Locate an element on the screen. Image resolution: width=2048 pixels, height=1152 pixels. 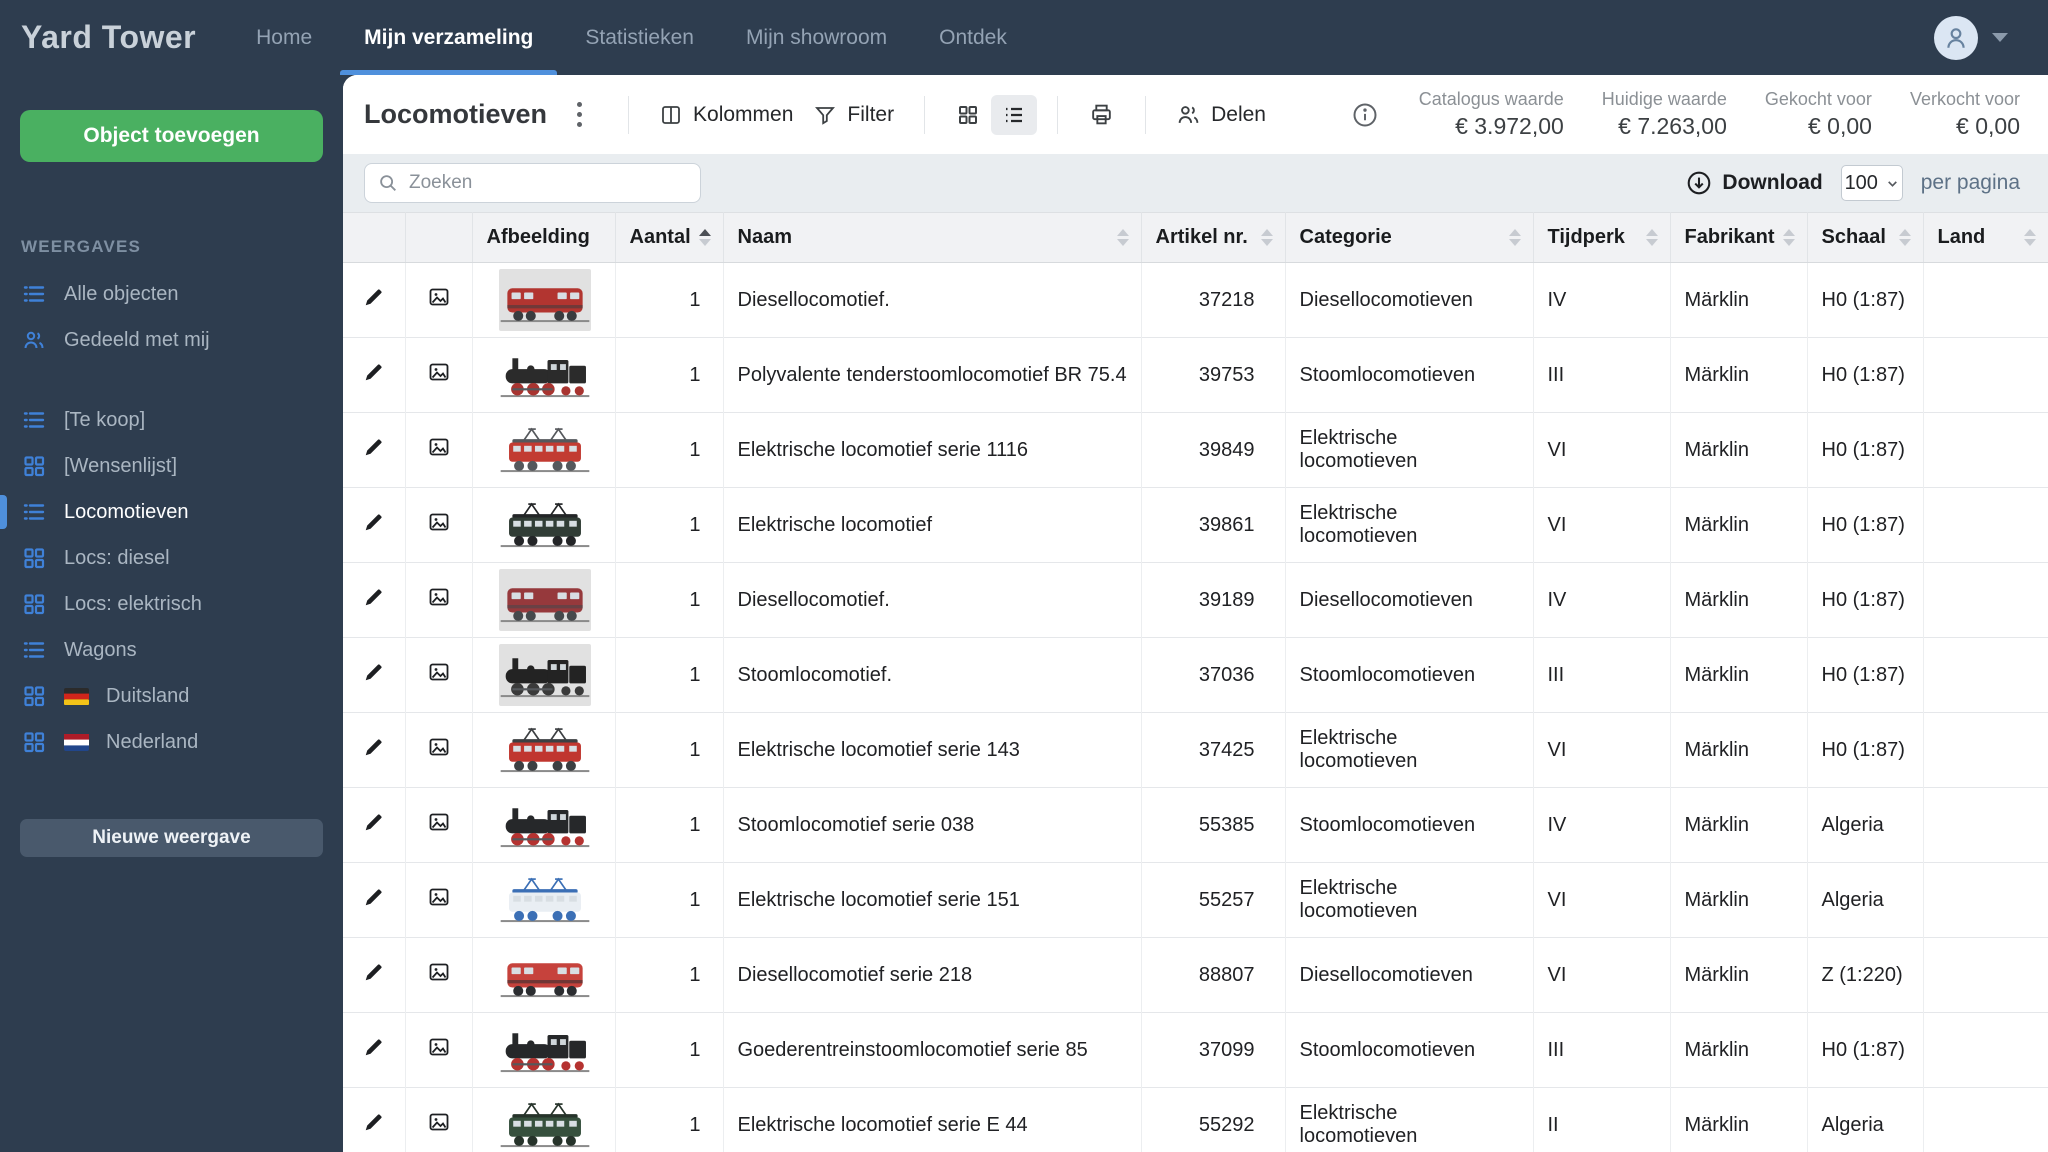
column-header-land: Land is located at coordinates (1985, 237).